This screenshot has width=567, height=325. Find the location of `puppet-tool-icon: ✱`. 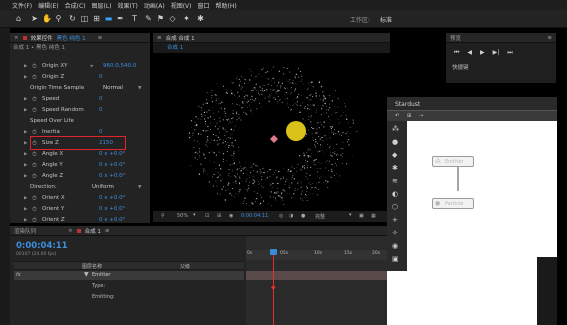

puppet-tool-icon: ✱ is located at coordinates (200, 18).